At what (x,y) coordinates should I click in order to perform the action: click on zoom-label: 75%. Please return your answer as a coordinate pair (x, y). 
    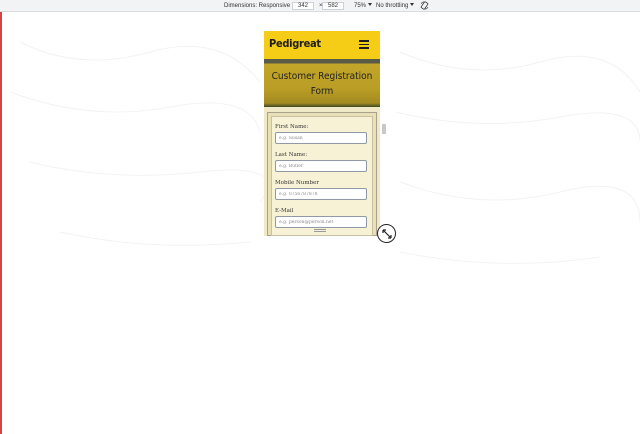
    Looking at the image, I should click on (360, 6).